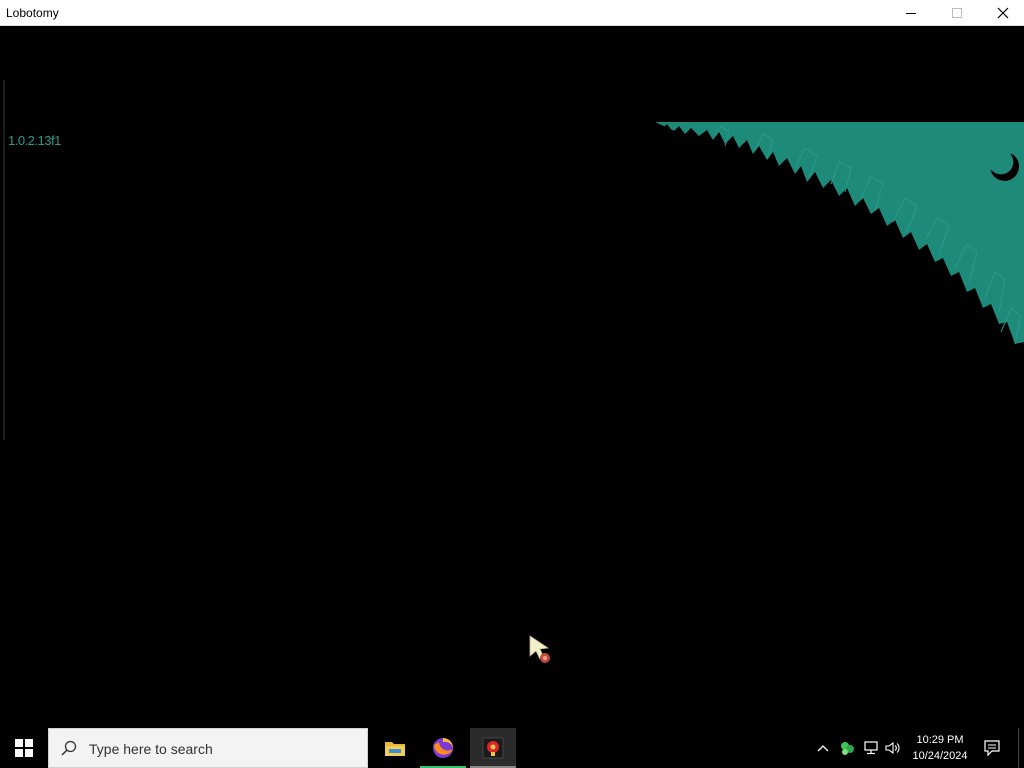 The width and height of the screenshot is (1024, 768). I want to click on close-button, so click(1002, 13).